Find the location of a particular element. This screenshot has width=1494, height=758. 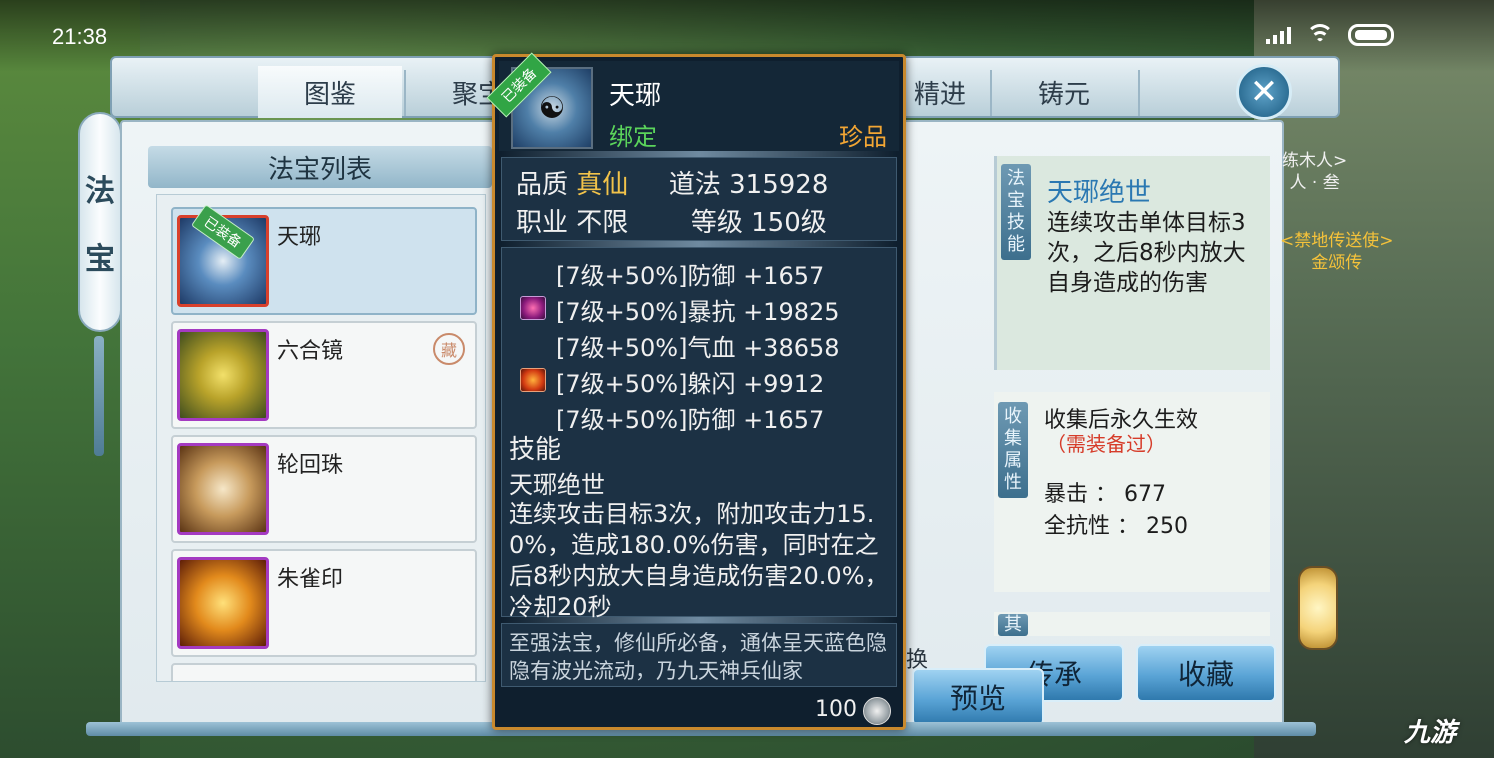

close-icon: ✕ is located at coordinates (1264, 92).